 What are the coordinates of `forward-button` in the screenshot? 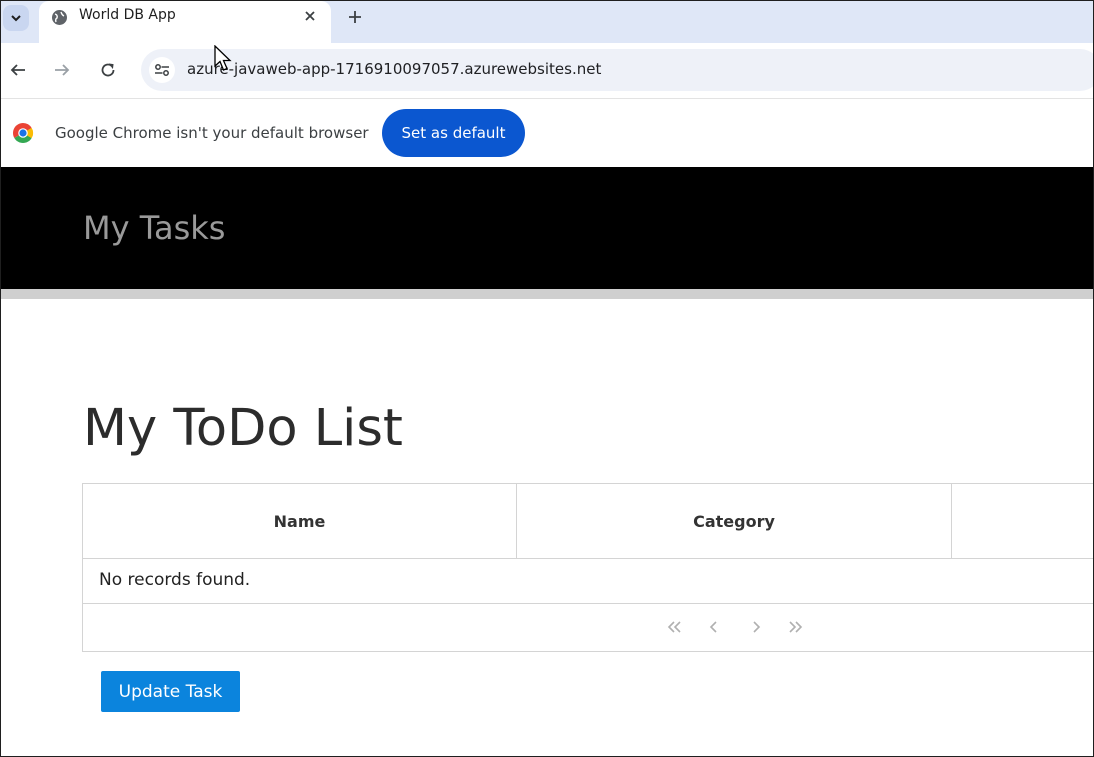 It's located at (62, 70).